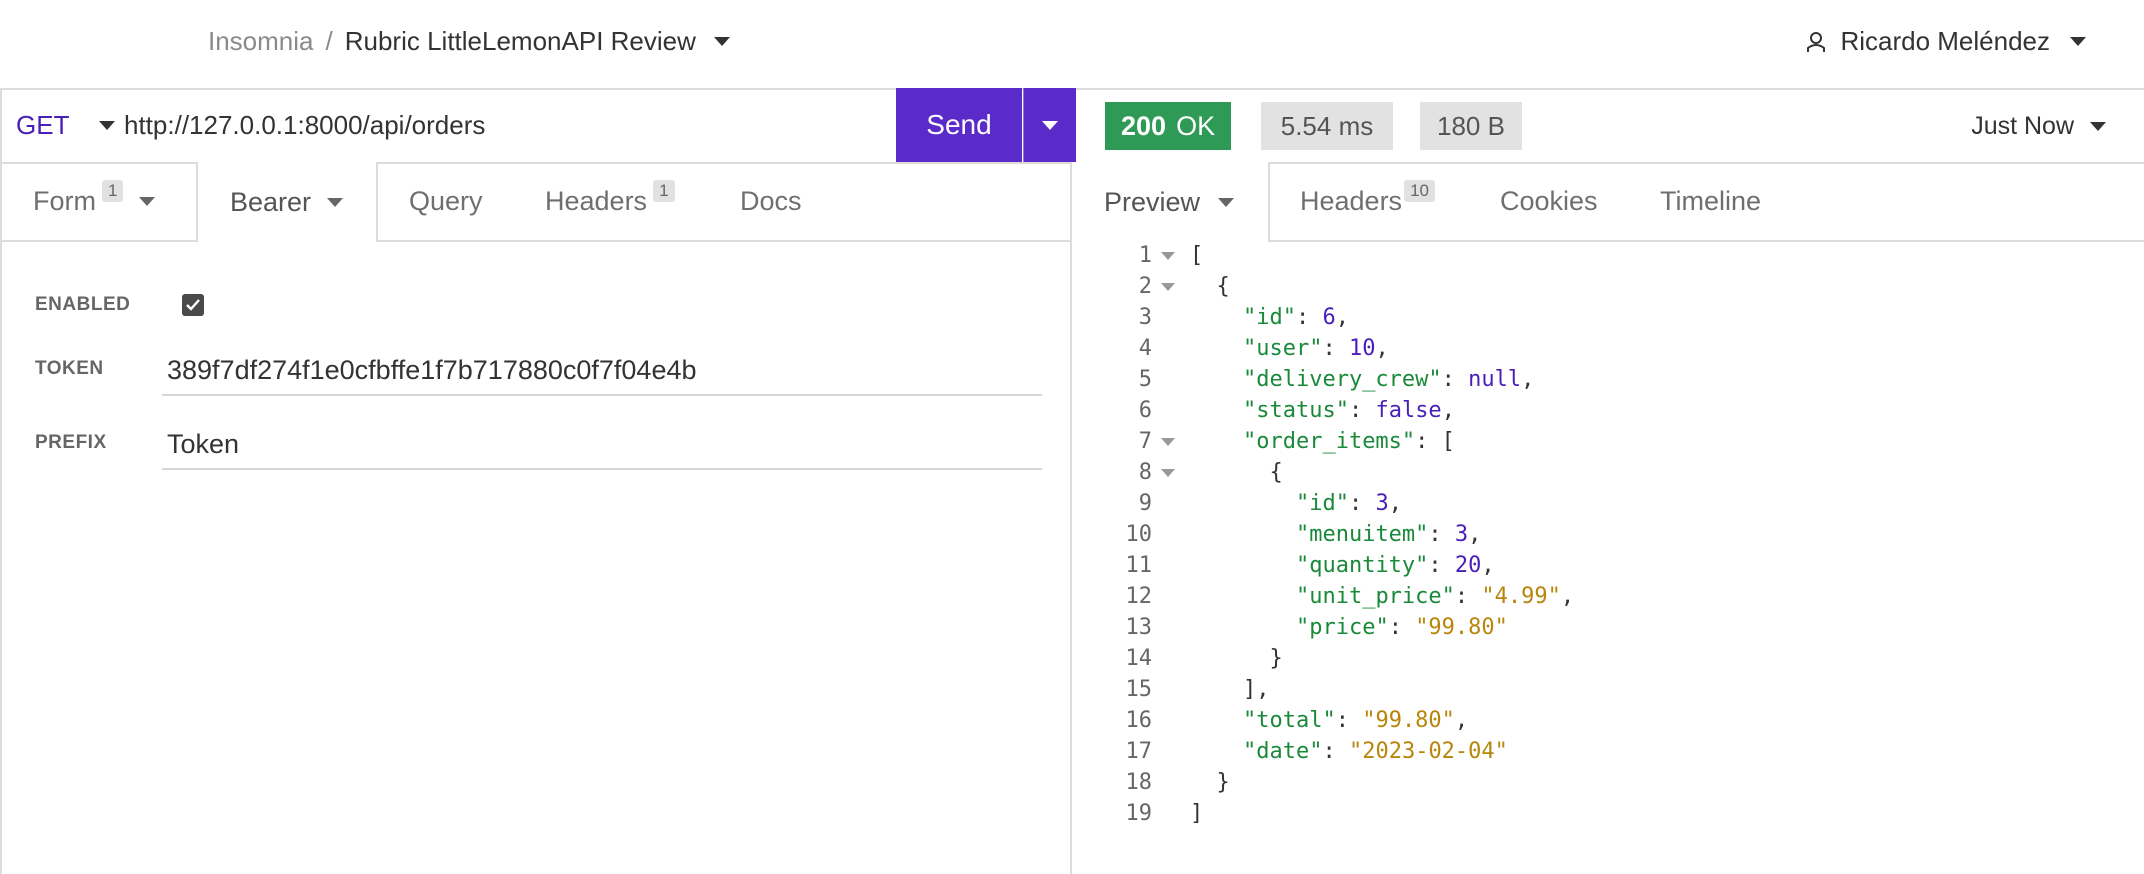 Image resolution: width=2144 pixels, height=874 pixels. I want to click on code-line: 12 "unit_price": "4.99",, so click(1609, 596).